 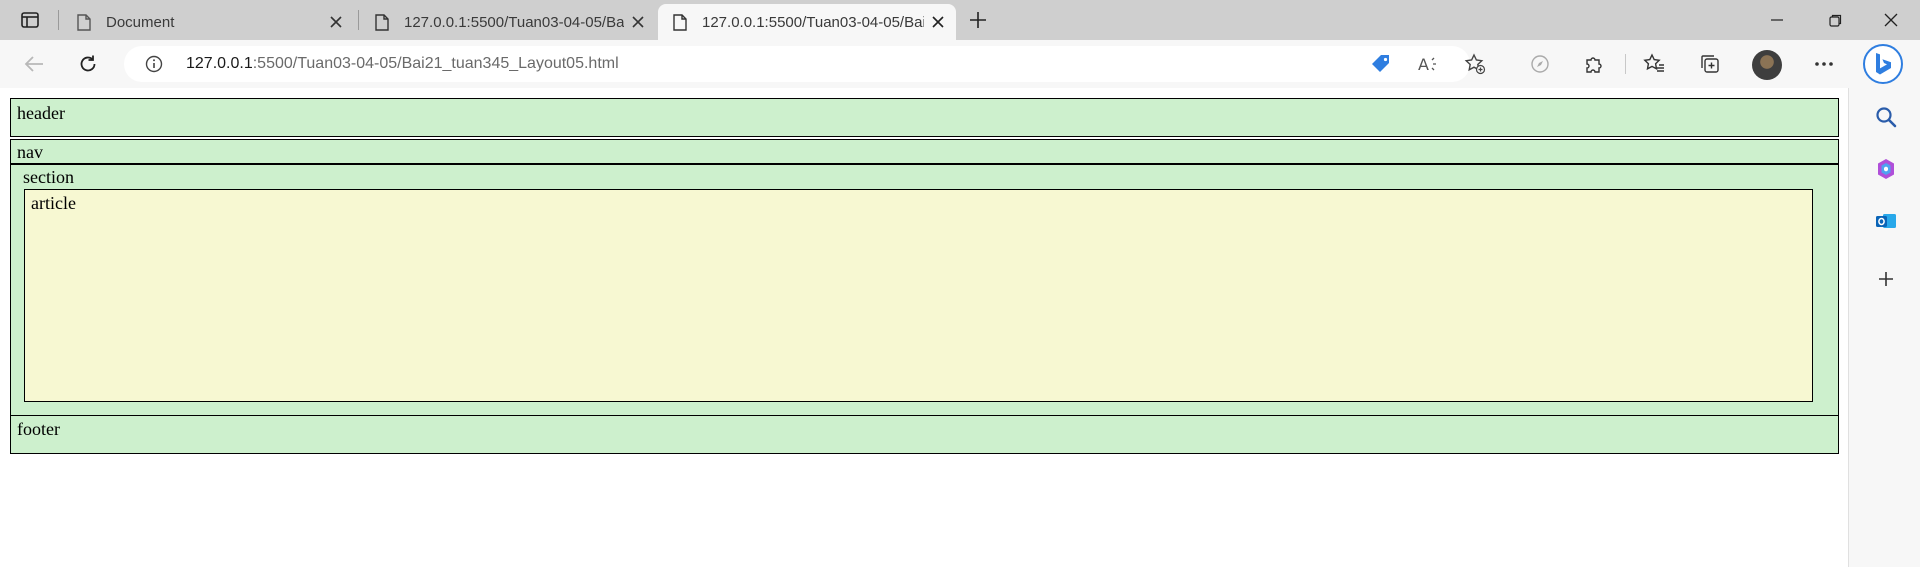 I want to click on nav-block: nav, so click(x=924, y=151).